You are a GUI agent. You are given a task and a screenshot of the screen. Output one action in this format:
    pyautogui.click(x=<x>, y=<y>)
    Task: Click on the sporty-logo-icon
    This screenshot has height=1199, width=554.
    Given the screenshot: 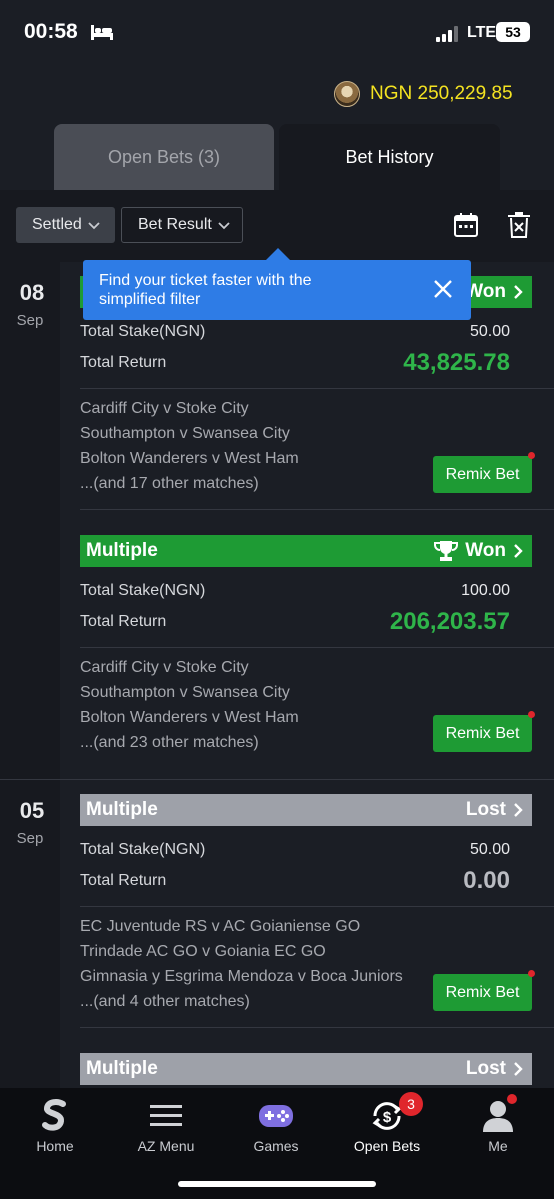 What is the action you would take?
    pyautogui.click(x=54, y=1115)
    